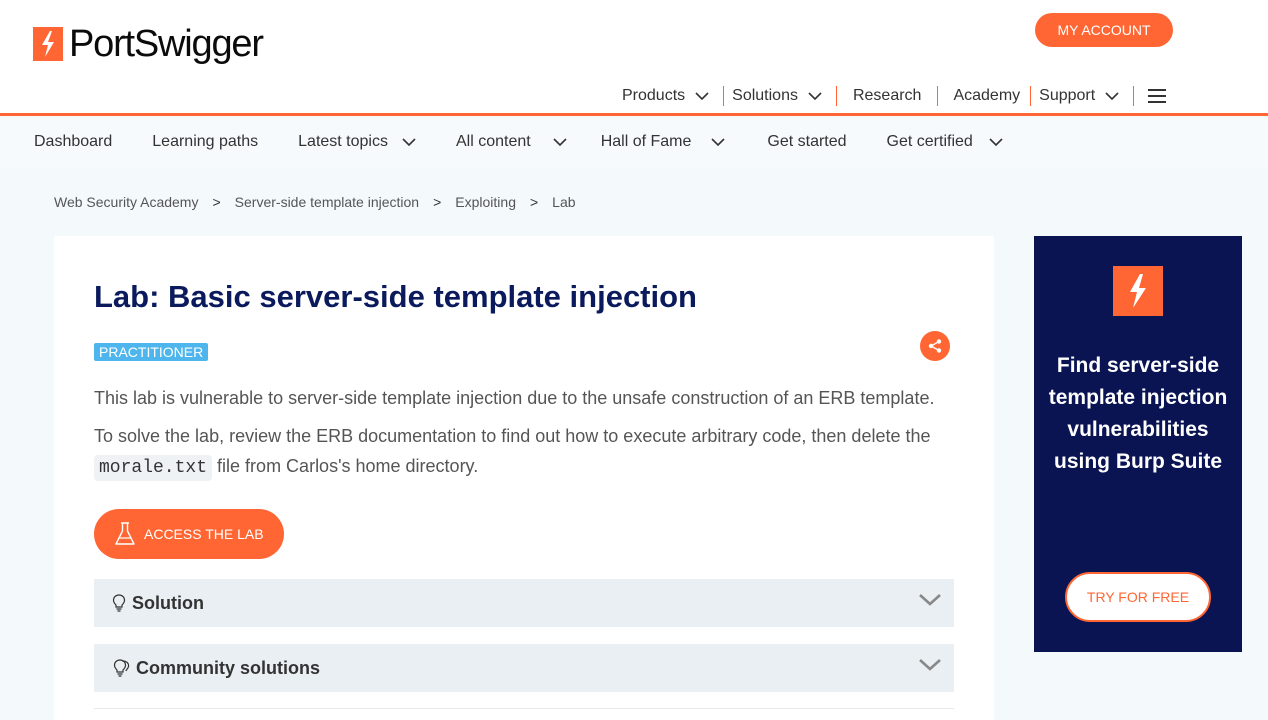 This screenshot has height=720, width=1268. I want to click on subnav-item-label: Get started, so click(807, 141).